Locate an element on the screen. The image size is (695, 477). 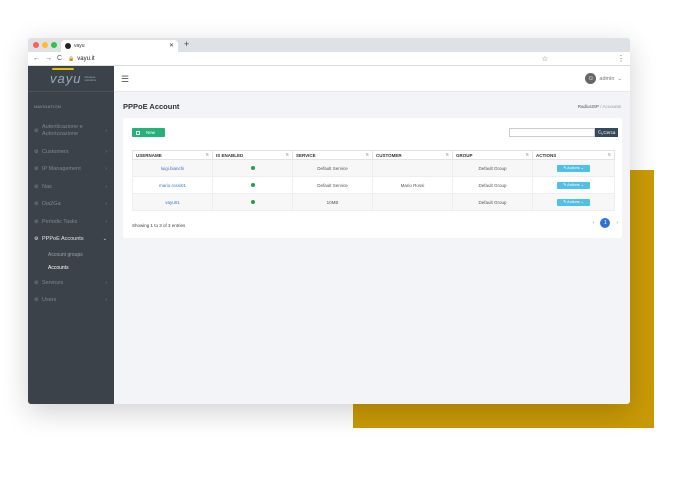
window-controls is located at coordinates (45, 45).